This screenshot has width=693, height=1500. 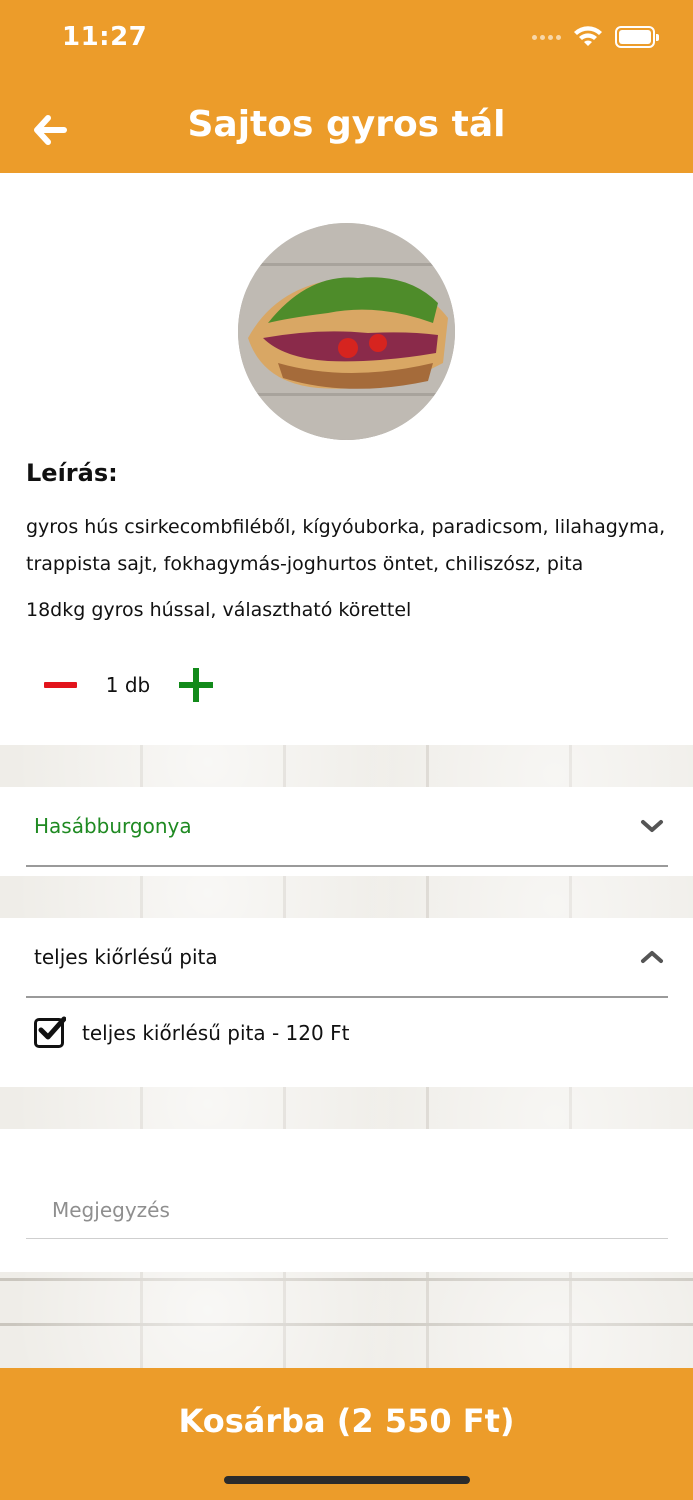 What do you see at coordinates (196, 685) in the screenshot?
I see `increase-quantity-button` at bounding box center [196, 685].